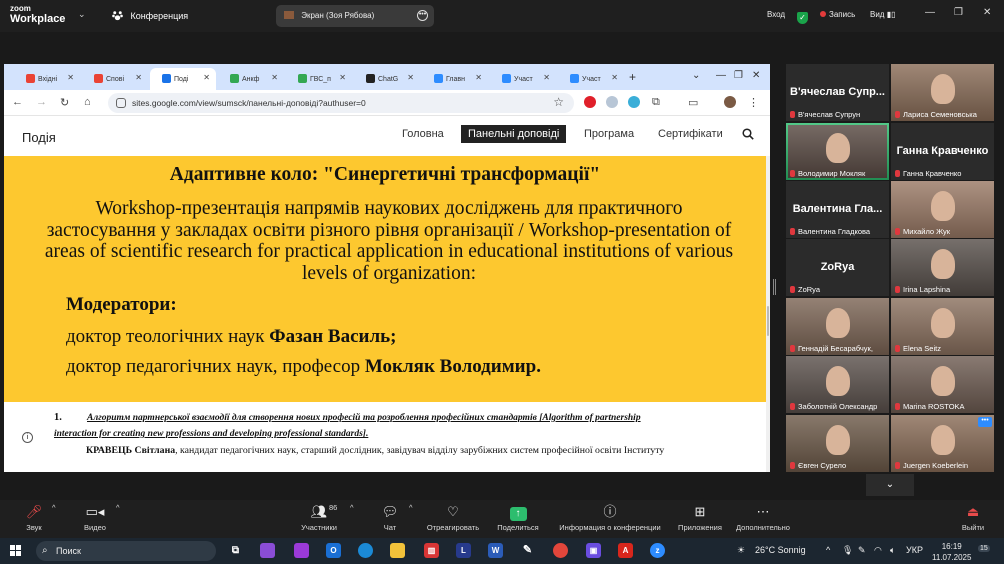 This screenshot has height=564, width=1004. I want to click on microphone-icon: 🎙︎, so click(847, 550).